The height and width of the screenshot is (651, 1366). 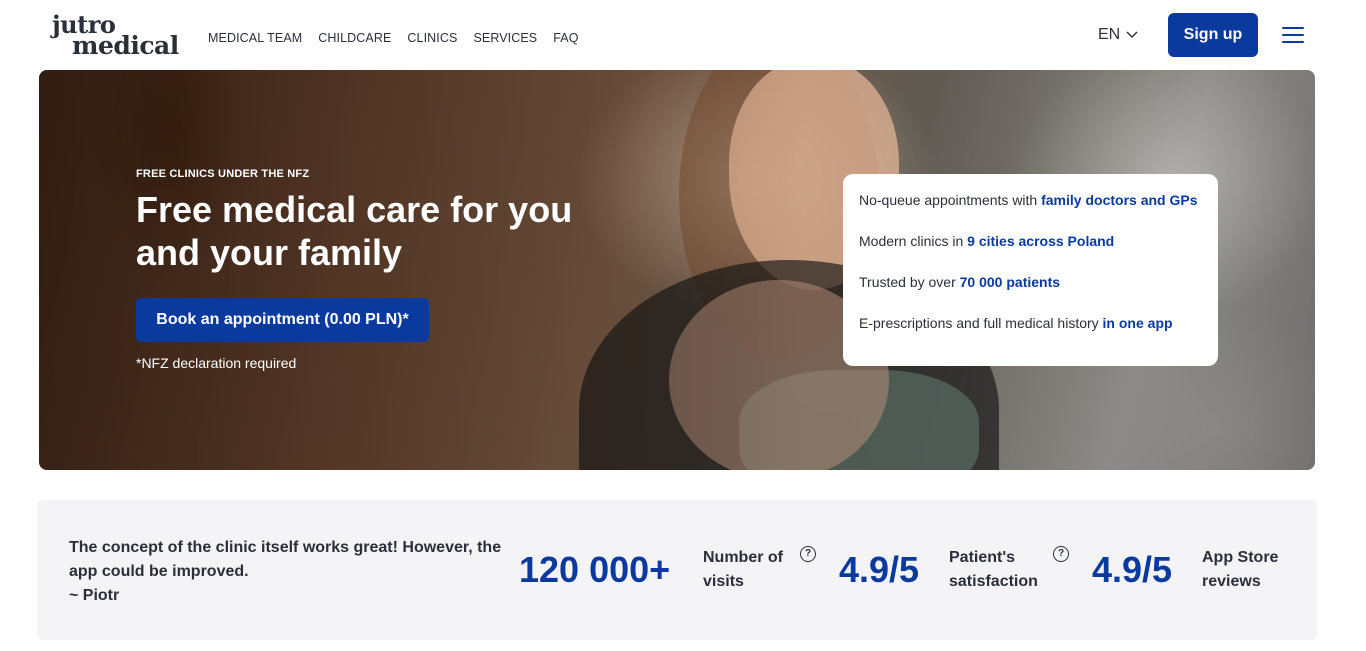 I want to click on nav-childcare: CHILDCARE, so click(x=354, y=38).